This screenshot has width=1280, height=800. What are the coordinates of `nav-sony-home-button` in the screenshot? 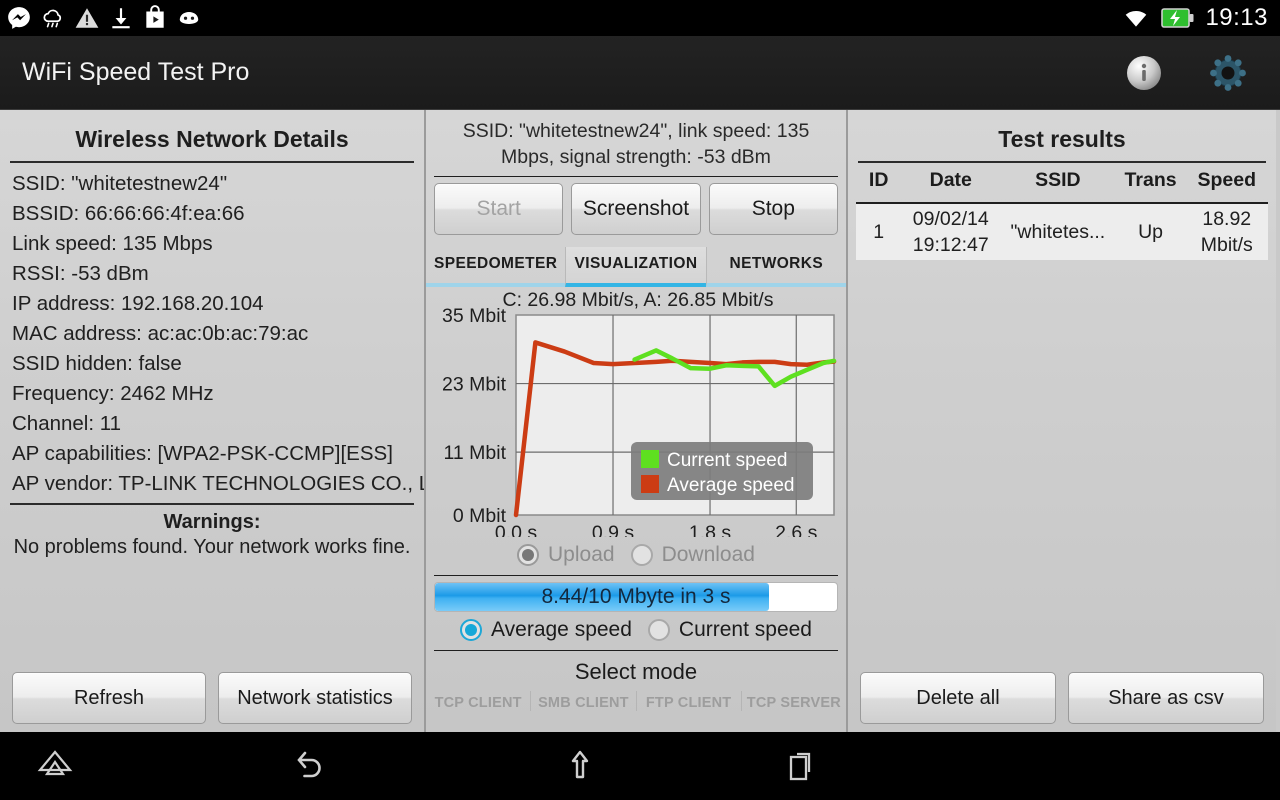 It's located at (55, 766).